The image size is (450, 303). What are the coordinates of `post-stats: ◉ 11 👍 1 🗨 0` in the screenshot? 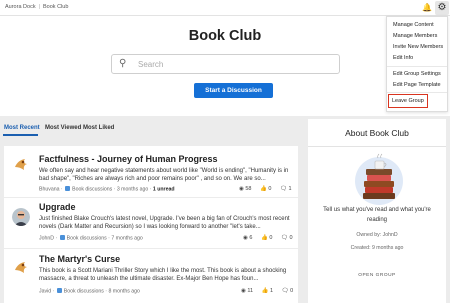 It's located at (263, 291).